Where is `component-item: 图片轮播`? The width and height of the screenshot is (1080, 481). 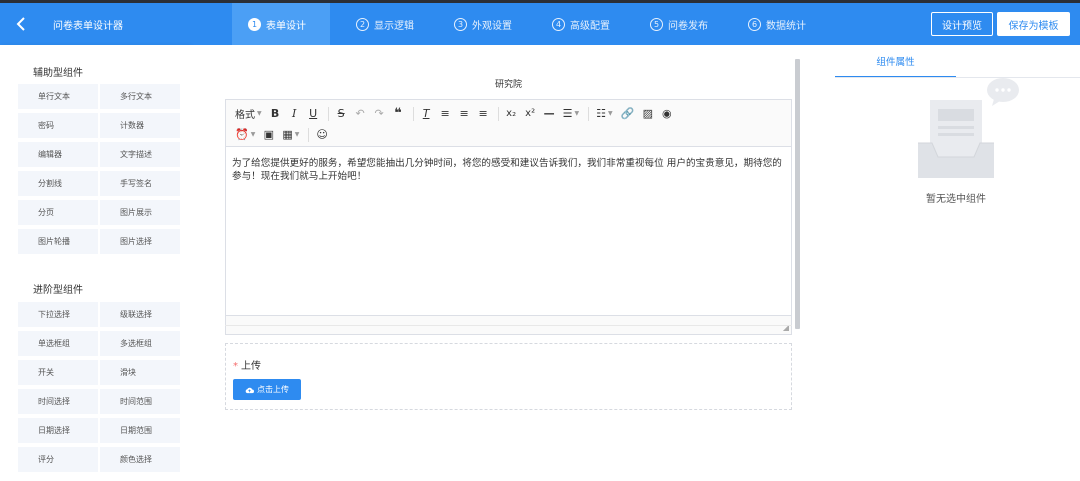
component-item: 图片轮播 is located at coordinates (58, 241).